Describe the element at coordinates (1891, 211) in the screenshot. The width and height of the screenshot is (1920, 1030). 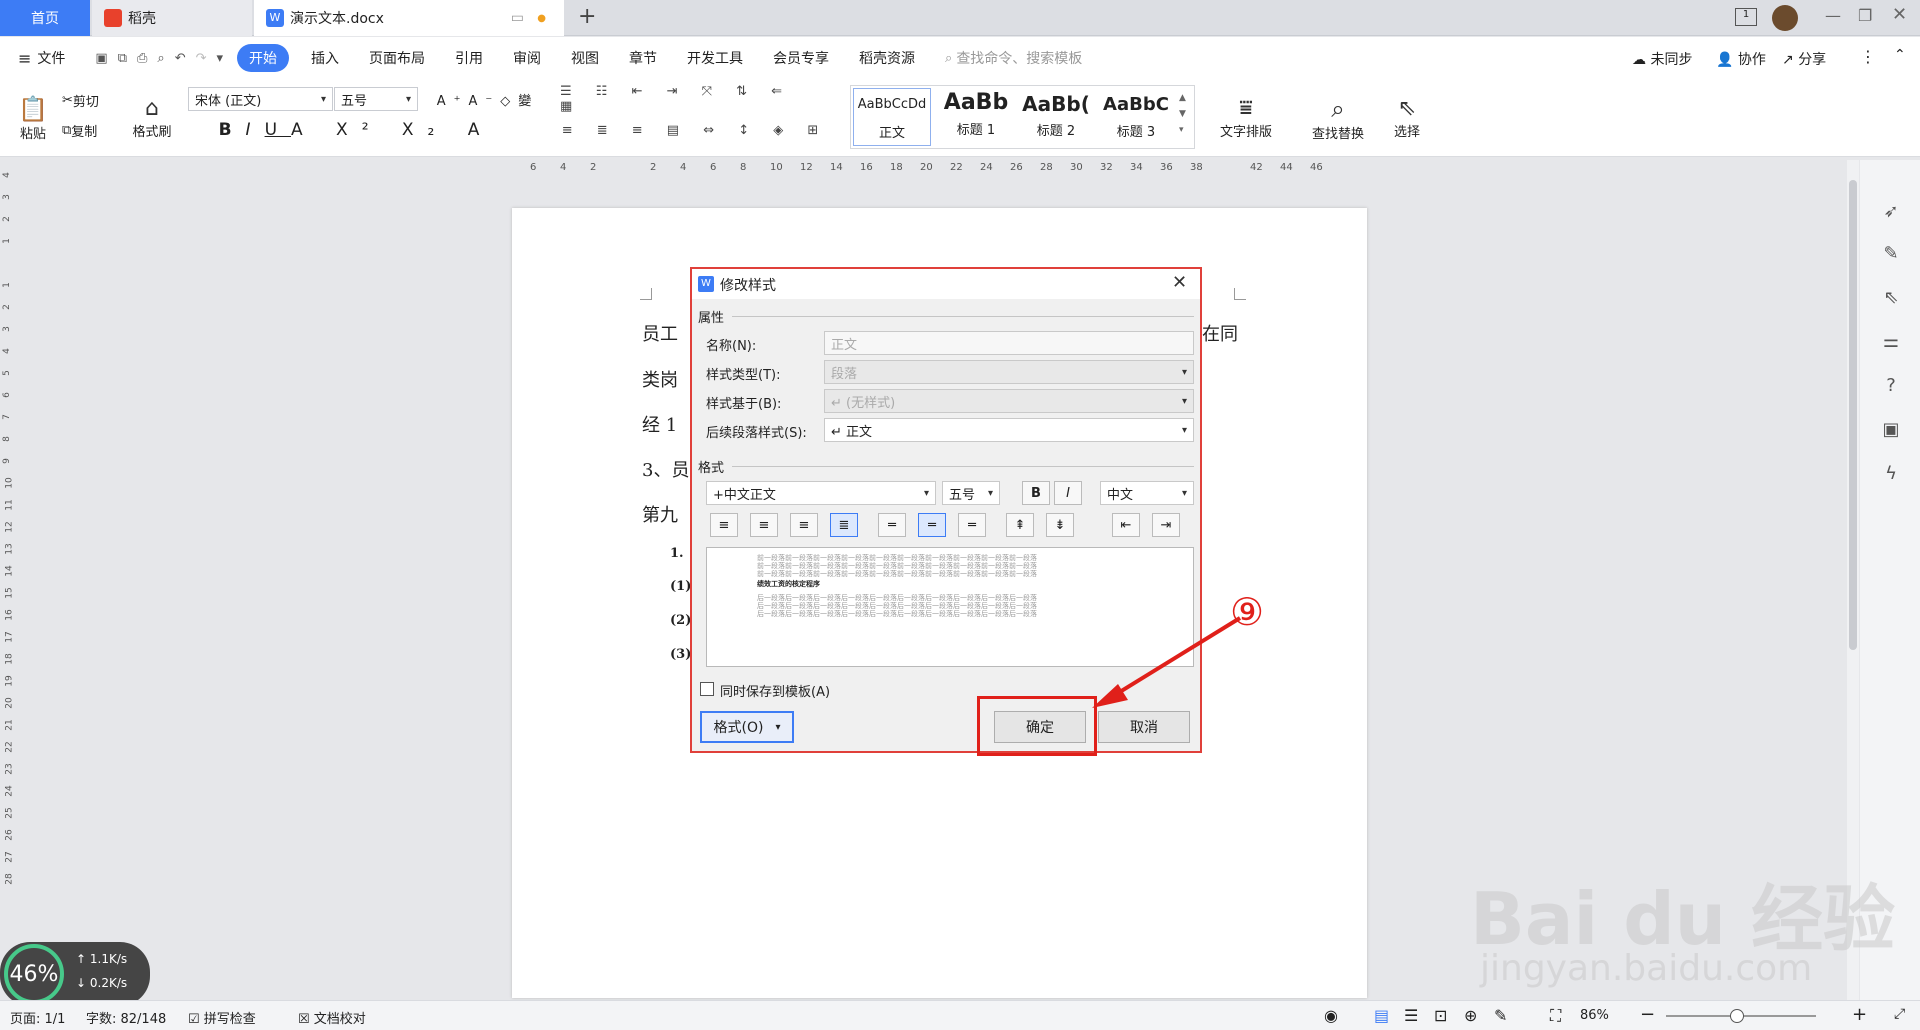
I see `rocket-icon: ➶` at that location.